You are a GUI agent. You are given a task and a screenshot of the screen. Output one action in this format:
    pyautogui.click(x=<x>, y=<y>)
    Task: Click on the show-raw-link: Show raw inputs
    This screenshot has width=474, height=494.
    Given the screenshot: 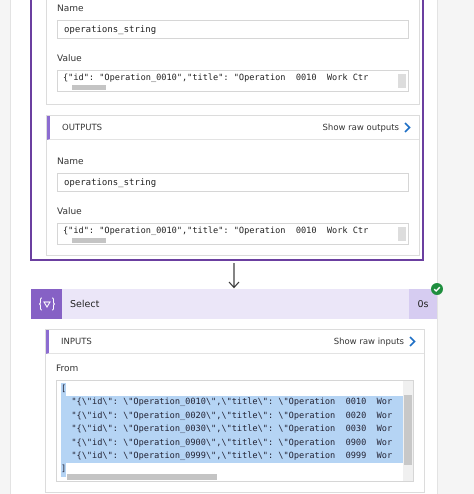 What is the action you would take?
    pyautogui.click(x=375, y=341)
    